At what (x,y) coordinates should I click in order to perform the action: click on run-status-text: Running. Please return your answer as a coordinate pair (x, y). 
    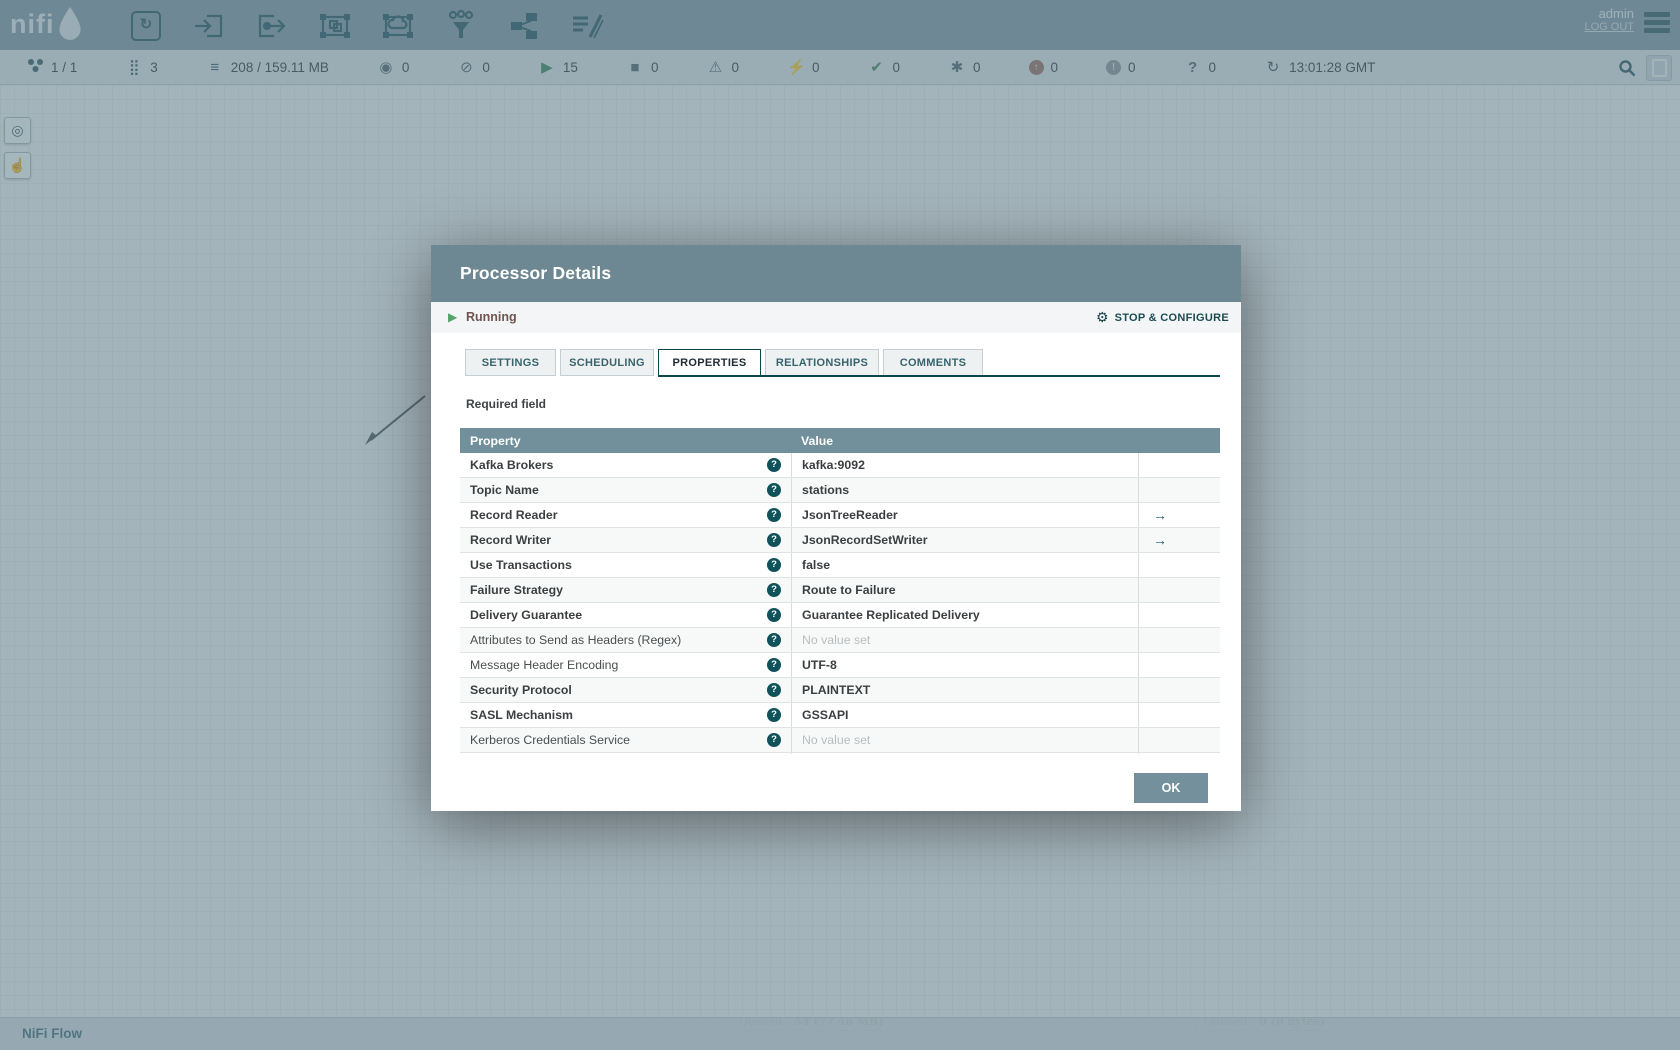
    Looking at the image, I should click on (491, 317).